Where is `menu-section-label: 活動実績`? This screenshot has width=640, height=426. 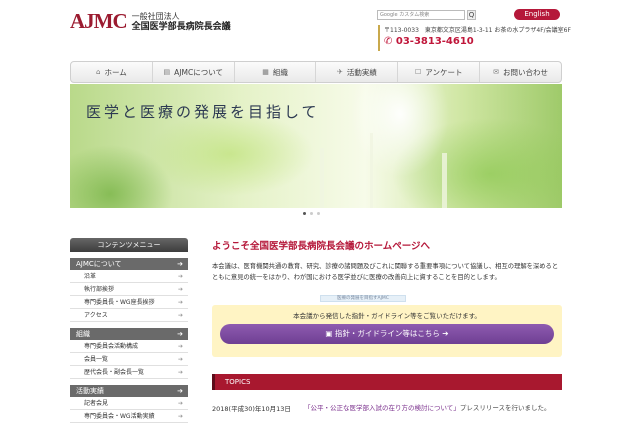 menu-section-label: 活動実績 is located at coordinates (90, 391).